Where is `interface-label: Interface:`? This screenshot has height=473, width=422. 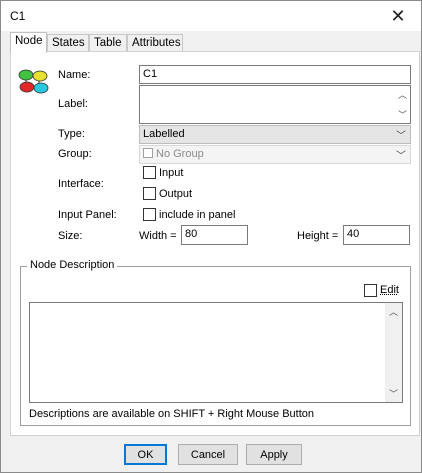 interface-label: Interface: is located at coordinates (81, 184).